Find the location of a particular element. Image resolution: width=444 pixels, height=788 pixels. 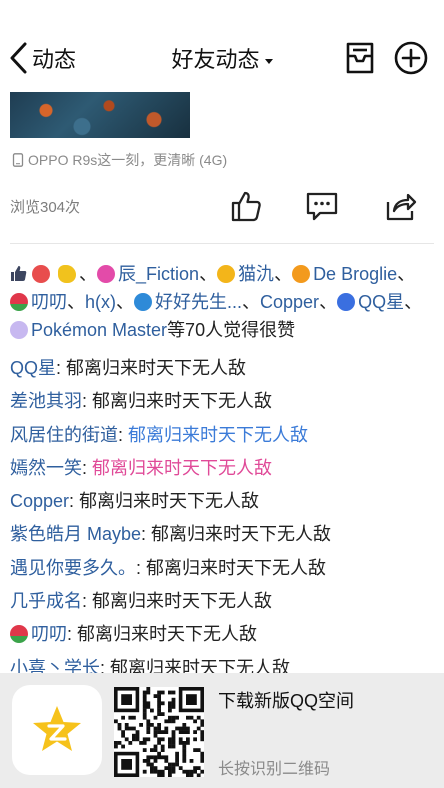

qr-code is located at coordinates (159, 732).